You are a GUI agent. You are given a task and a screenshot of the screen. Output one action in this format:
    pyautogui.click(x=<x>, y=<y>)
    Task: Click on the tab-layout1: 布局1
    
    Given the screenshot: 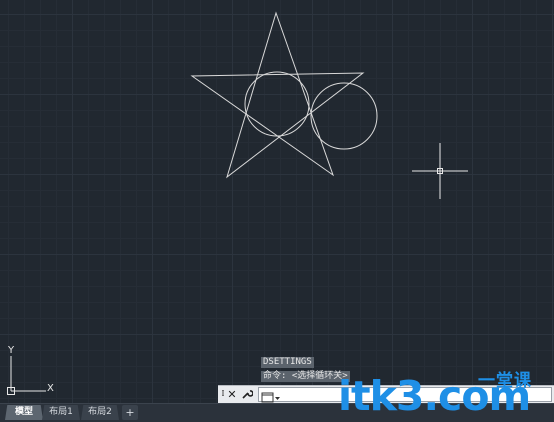 What is the action you would take?
    pyautogui.click(x=61, y=412)
    